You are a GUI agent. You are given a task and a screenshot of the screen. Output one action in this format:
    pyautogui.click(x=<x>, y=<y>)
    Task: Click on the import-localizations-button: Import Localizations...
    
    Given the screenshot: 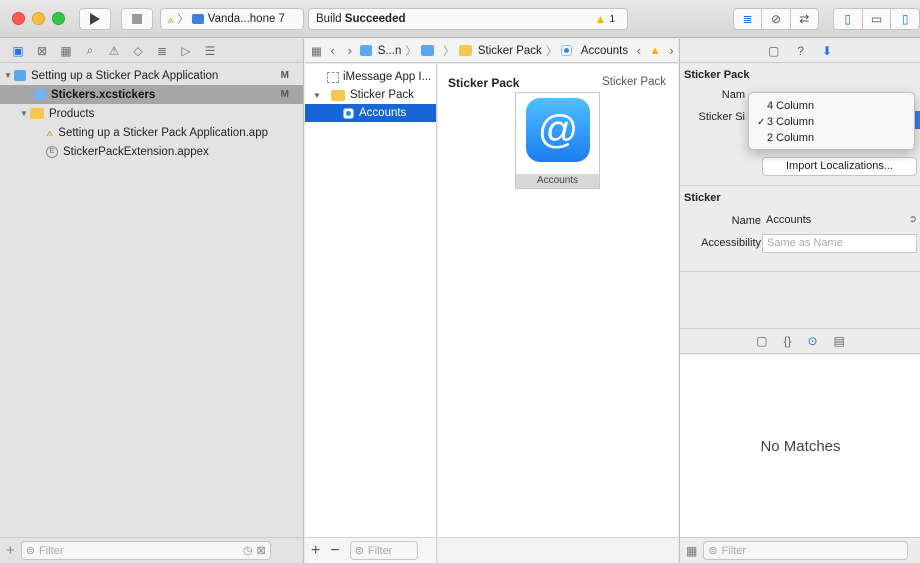 What is the action you would take?
    pyautogui.click(x=839, y=166)
    